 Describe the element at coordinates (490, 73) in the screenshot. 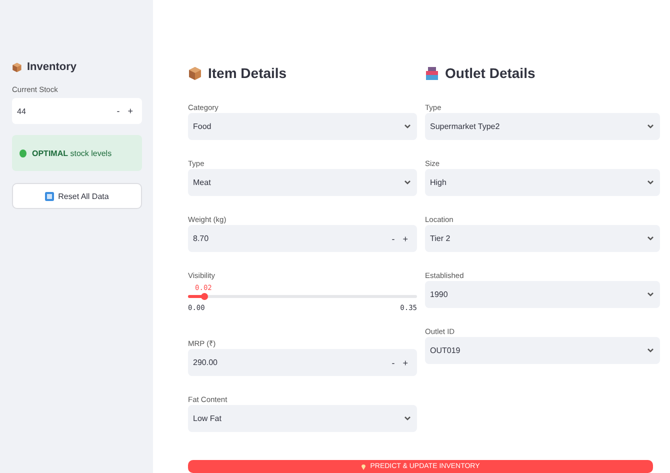

I see `section-heading: Outlet Details` at that location.